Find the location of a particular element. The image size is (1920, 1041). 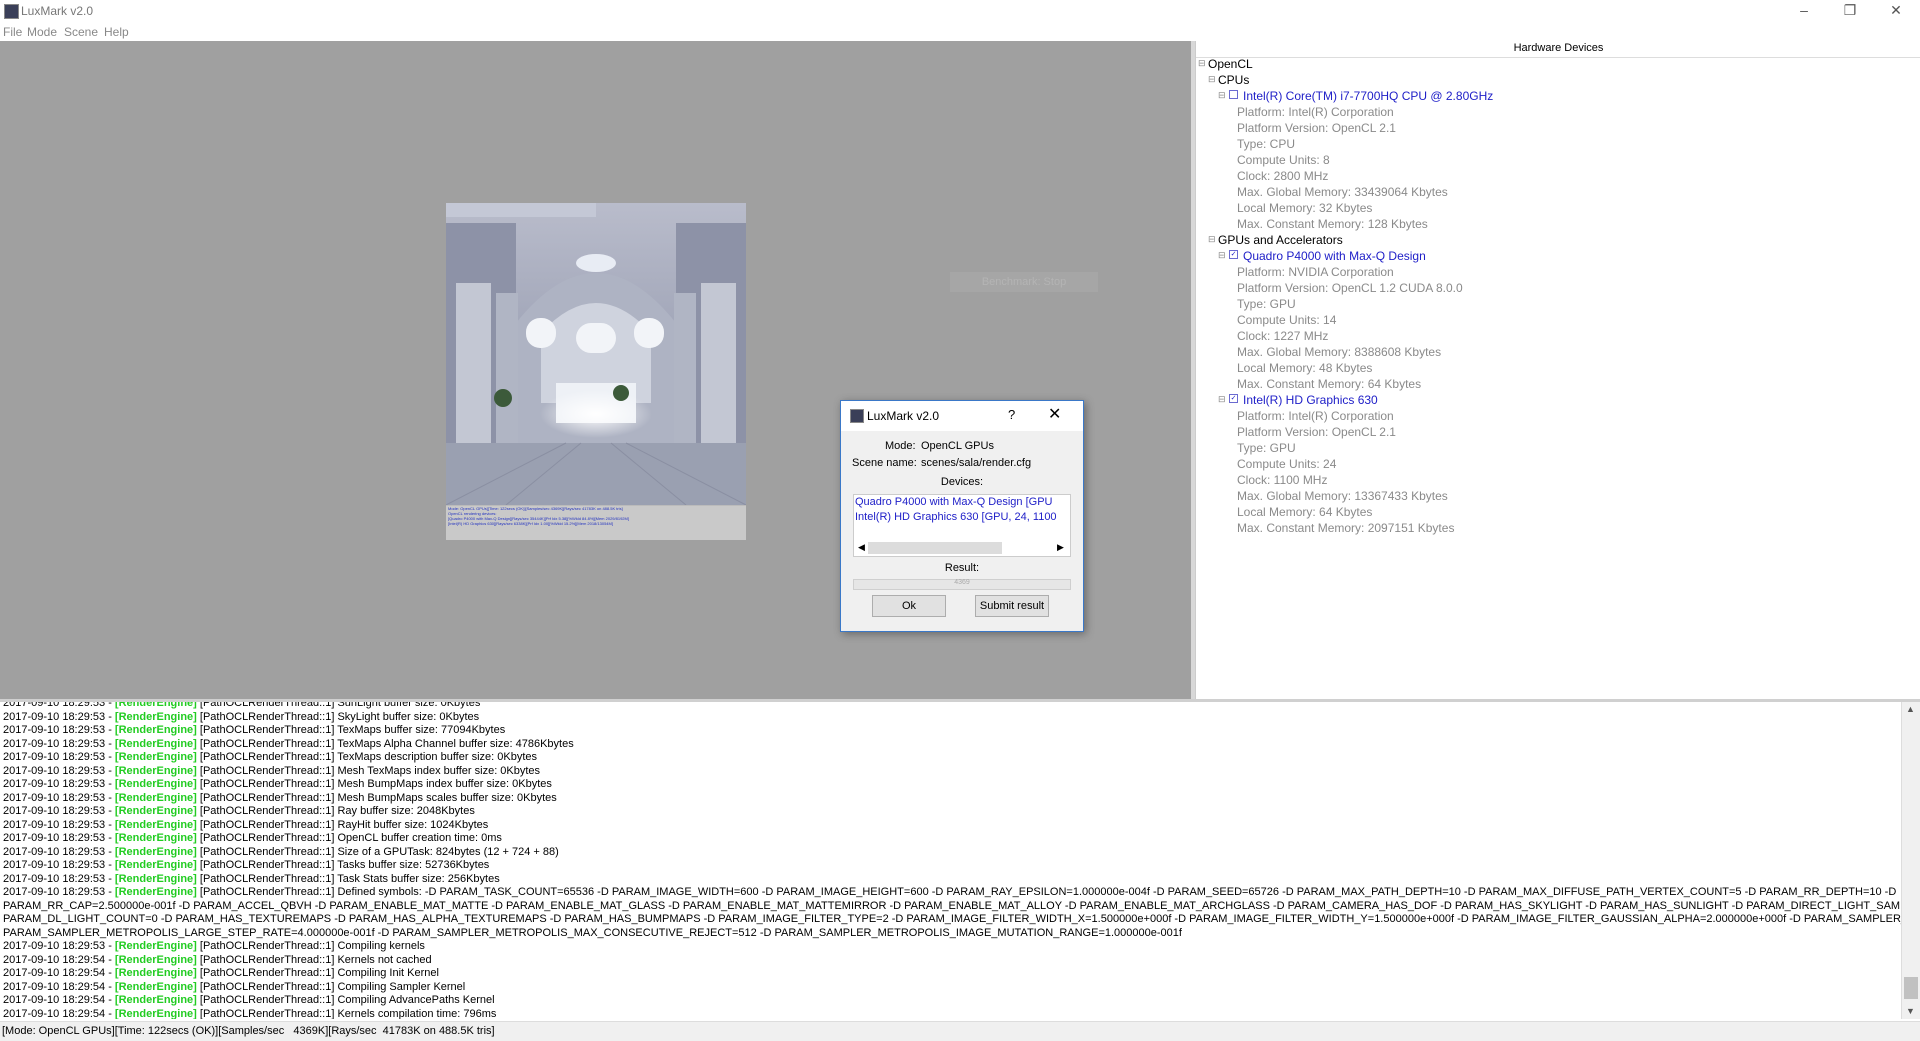

tree-item-attr: Max. Constant Memory: 128 Kbytes is located at coordinates (1332, 224).